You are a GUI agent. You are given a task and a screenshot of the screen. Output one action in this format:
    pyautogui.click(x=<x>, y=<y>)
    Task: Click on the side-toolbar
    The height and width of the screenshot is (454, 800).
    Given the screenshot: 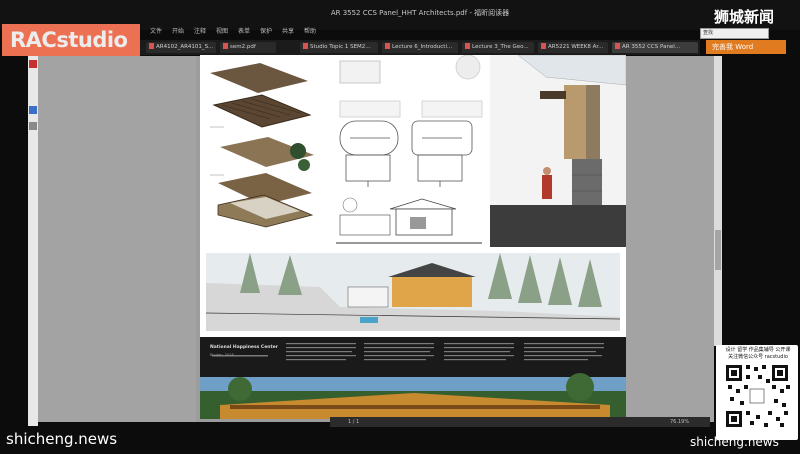 What is the action you would take?
    pyautogui.click(x=33, y=241)
    